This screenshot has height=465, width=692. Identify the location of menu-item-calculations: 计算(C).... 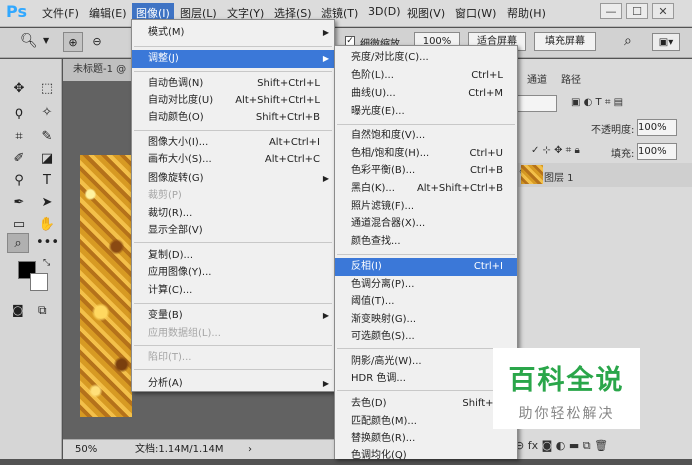
(233, 291).